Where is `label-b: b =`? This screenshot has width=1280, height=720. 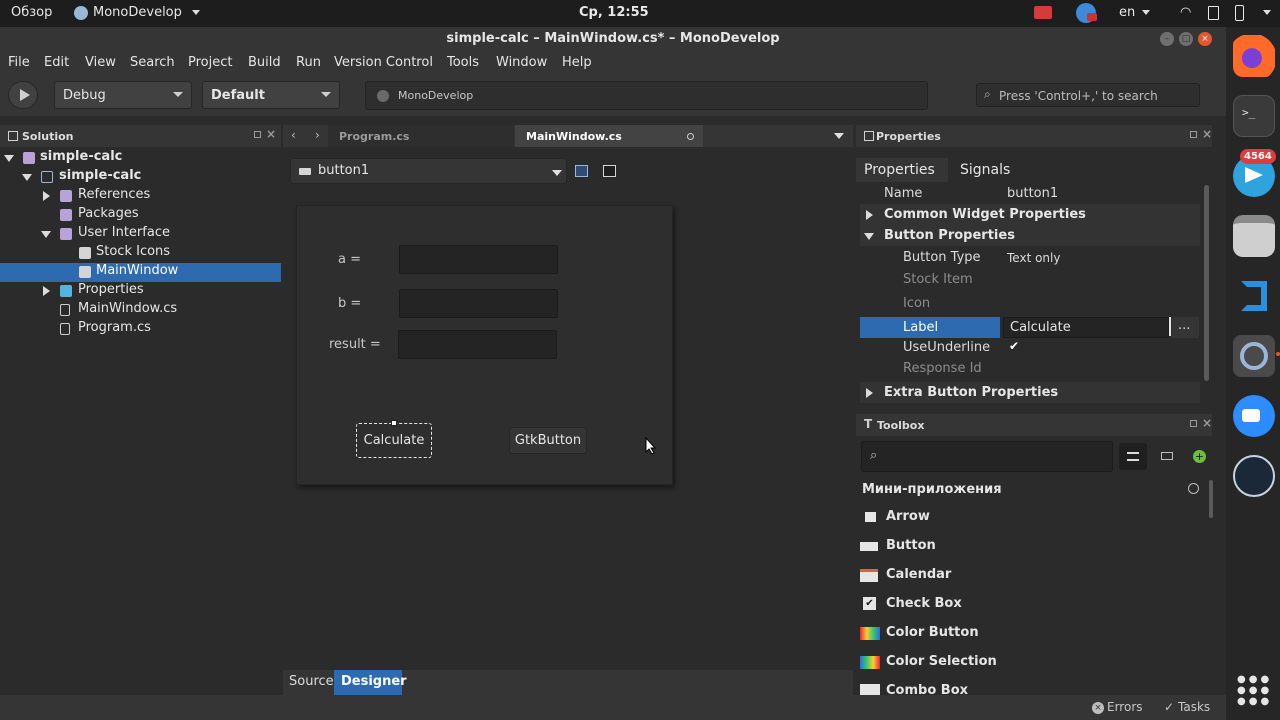 label-b: b = is located at coordinates (349, 303).